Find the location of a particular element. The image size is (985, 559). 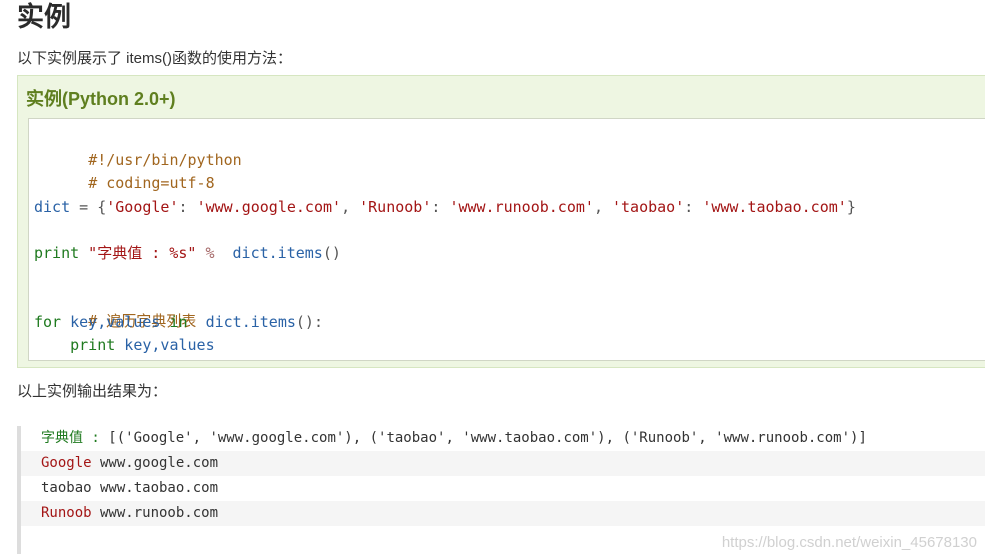

output-key: taobao is located at coordinates (66, 488).